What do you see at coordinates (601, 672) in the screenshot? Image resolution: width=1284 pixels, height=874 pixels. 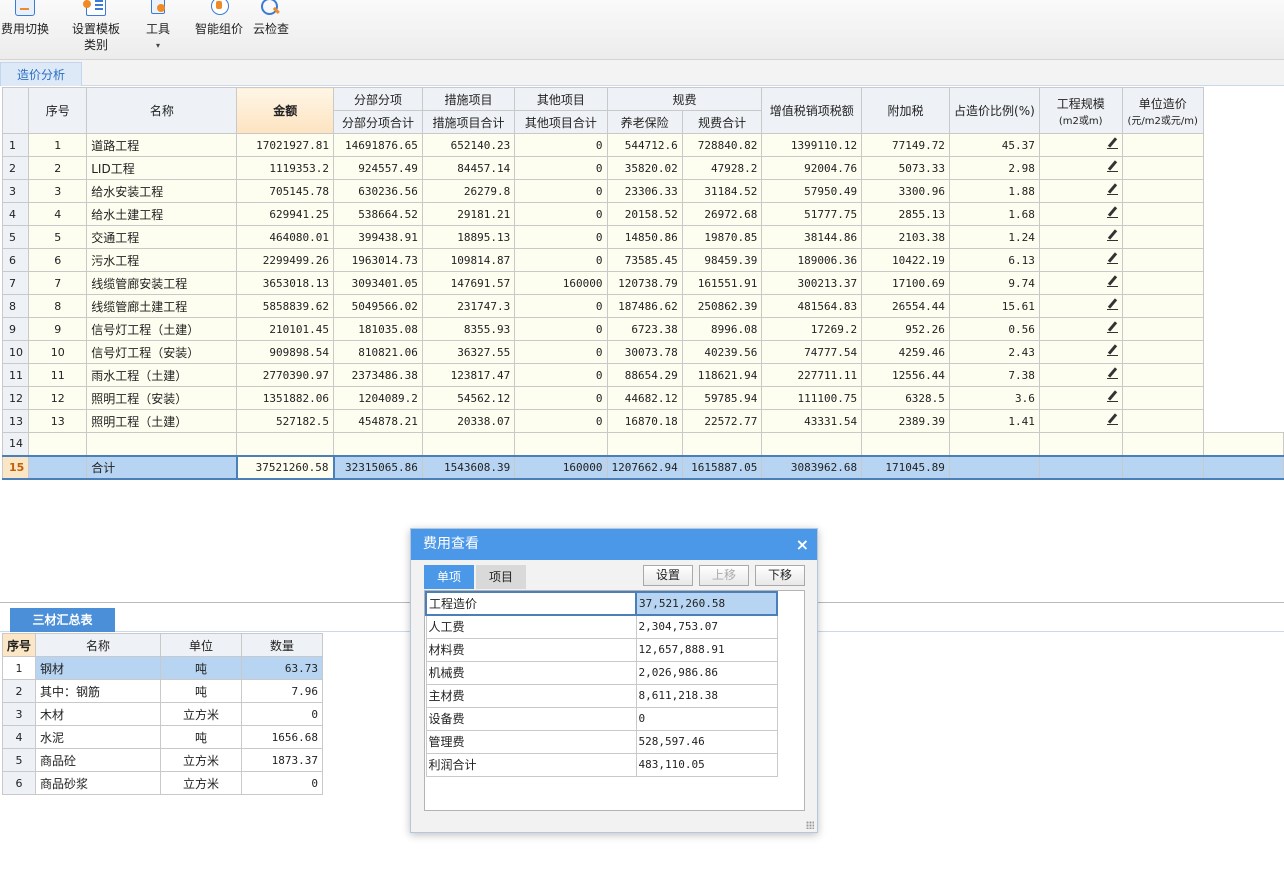 I see `fee-row: 机械费 2,026,986.86` at bounding box center [601, 672].